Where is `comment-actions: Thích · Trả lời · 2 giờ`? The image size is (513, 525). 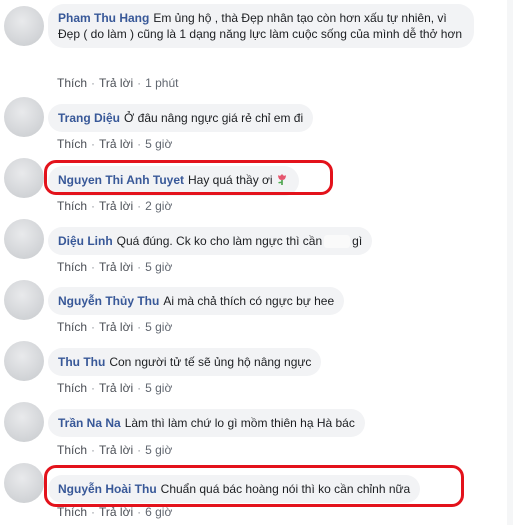
comment-actions: Thích · Trả lời · 2 giờ is located at coordinates (115, 206).